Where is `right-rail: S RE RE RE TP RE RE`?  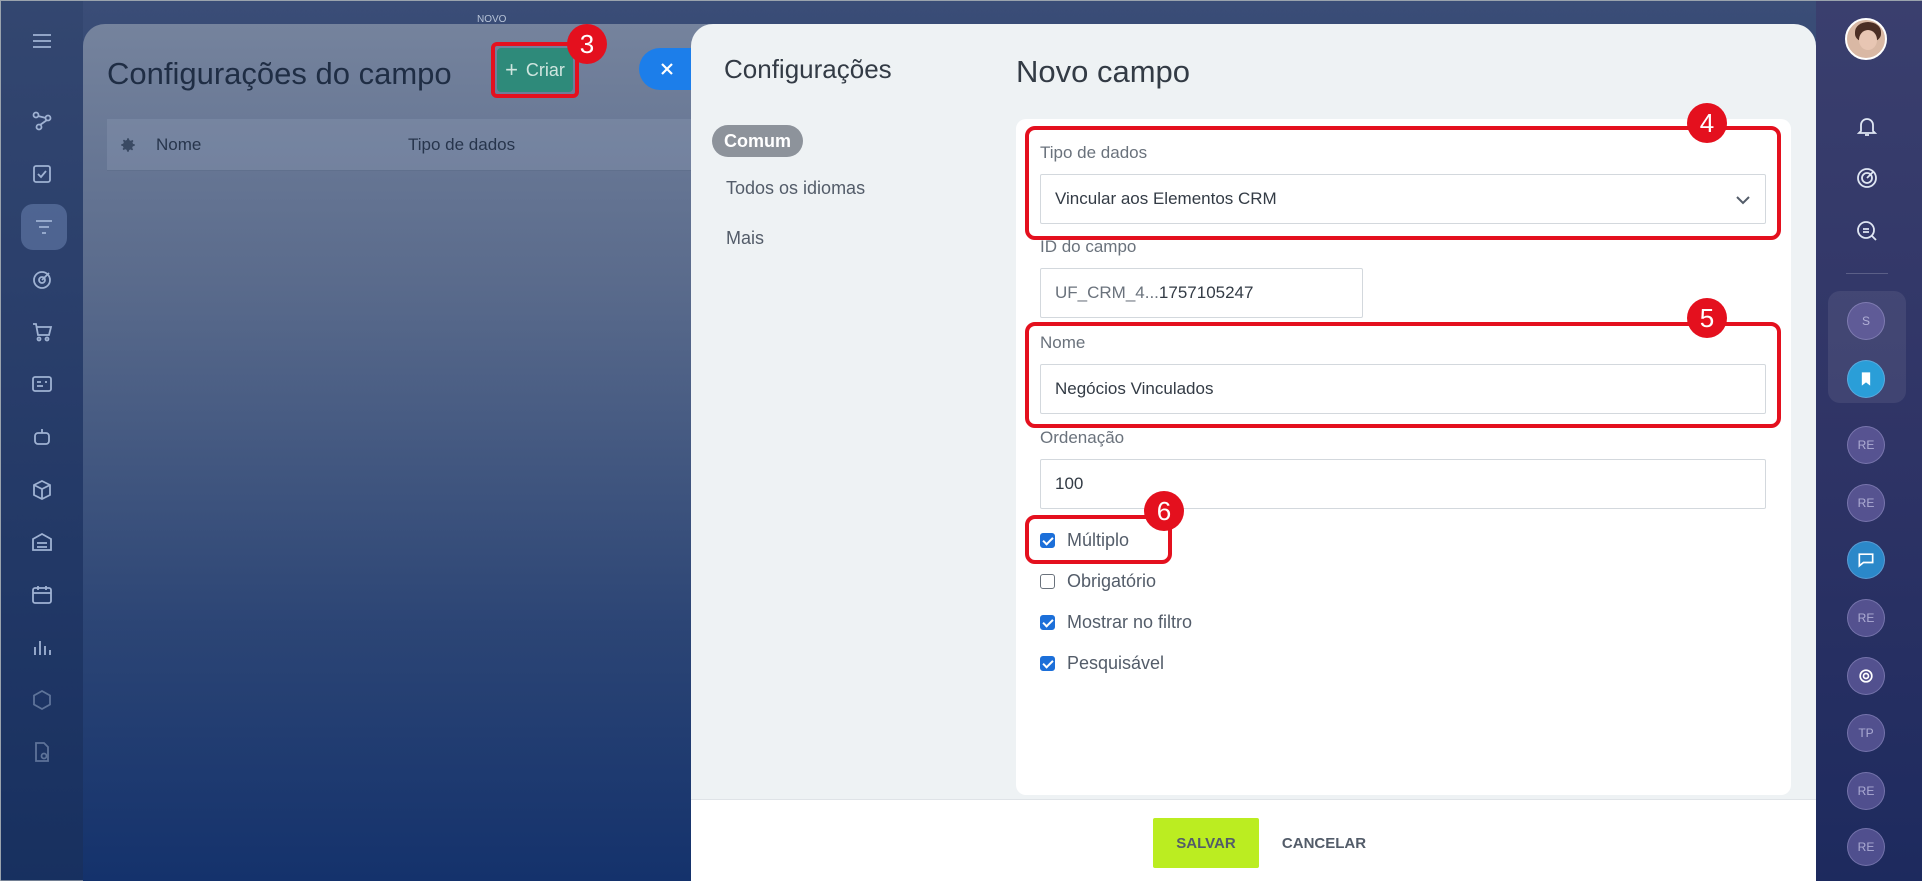
right-rail: S RE RE RE TP RE RE is located at coordinates (1869, 441).